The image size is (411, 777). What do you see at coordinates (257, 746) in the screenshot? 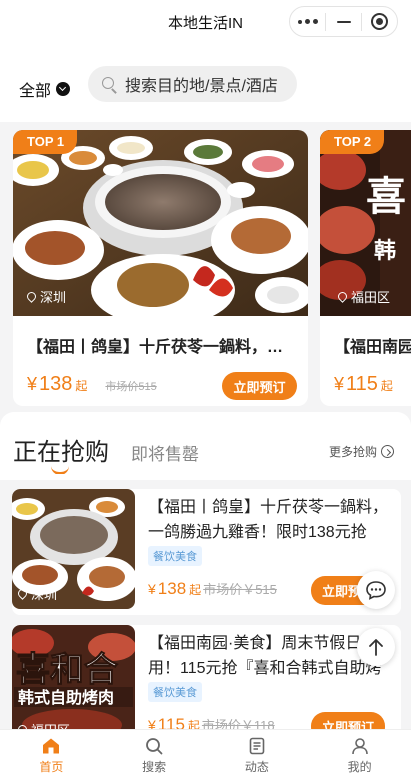
I see `news-icon` at bounding box center [257, 746].